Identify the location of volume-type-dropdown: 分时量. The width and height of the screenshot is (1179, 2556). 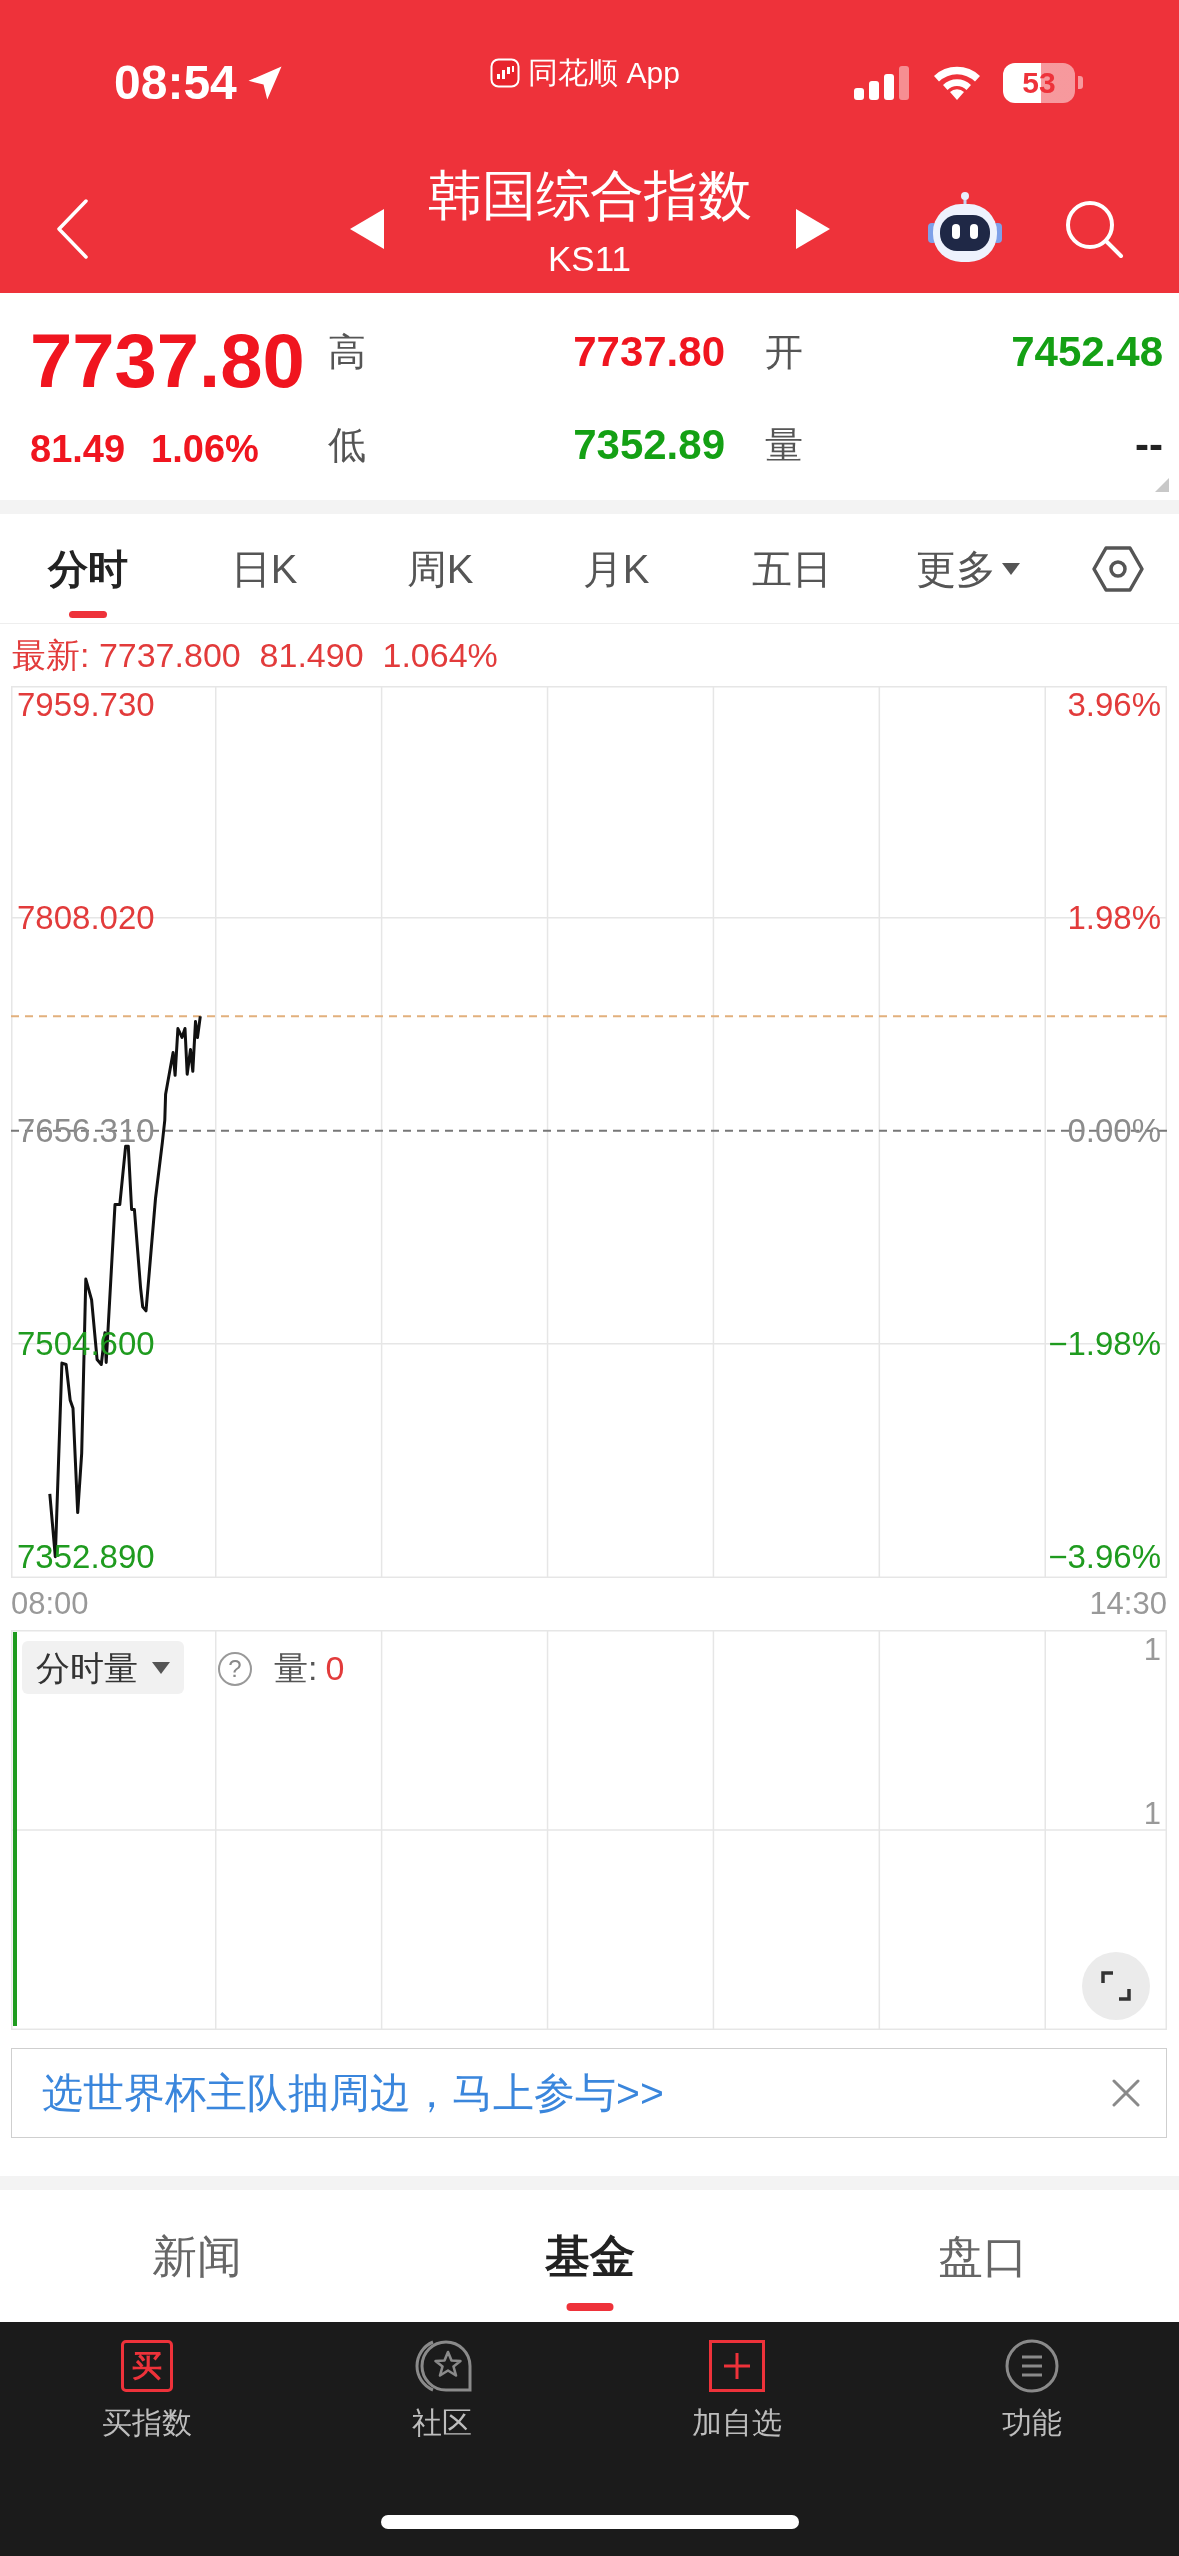
(103, 1667).